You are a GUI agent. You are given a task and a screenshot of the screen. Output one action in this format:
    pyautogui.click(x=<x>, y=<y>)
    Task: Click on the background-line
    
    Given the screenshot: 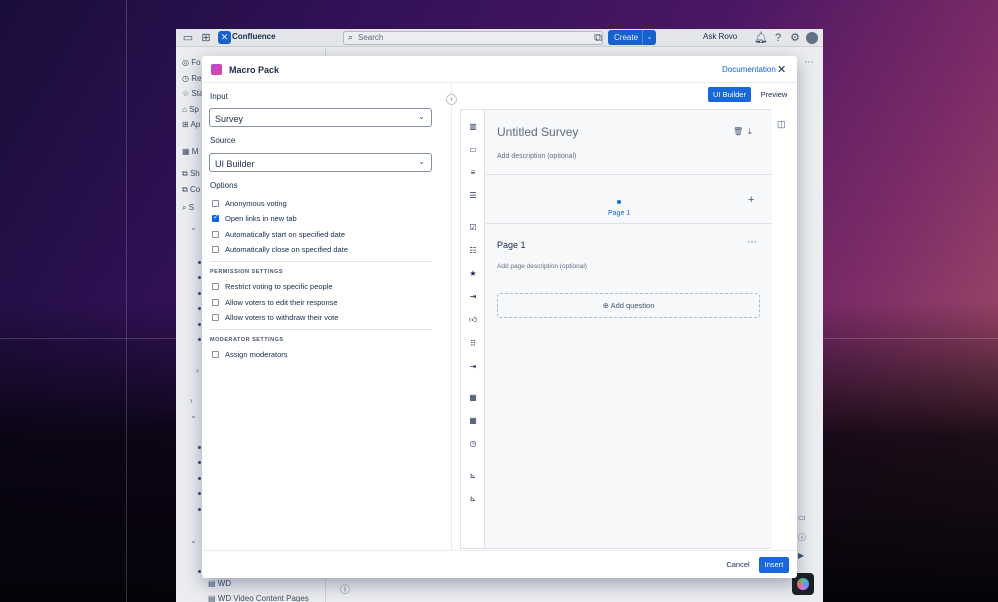 What is the action you would take?
    pyautogui.click(x=126, y=301)
    